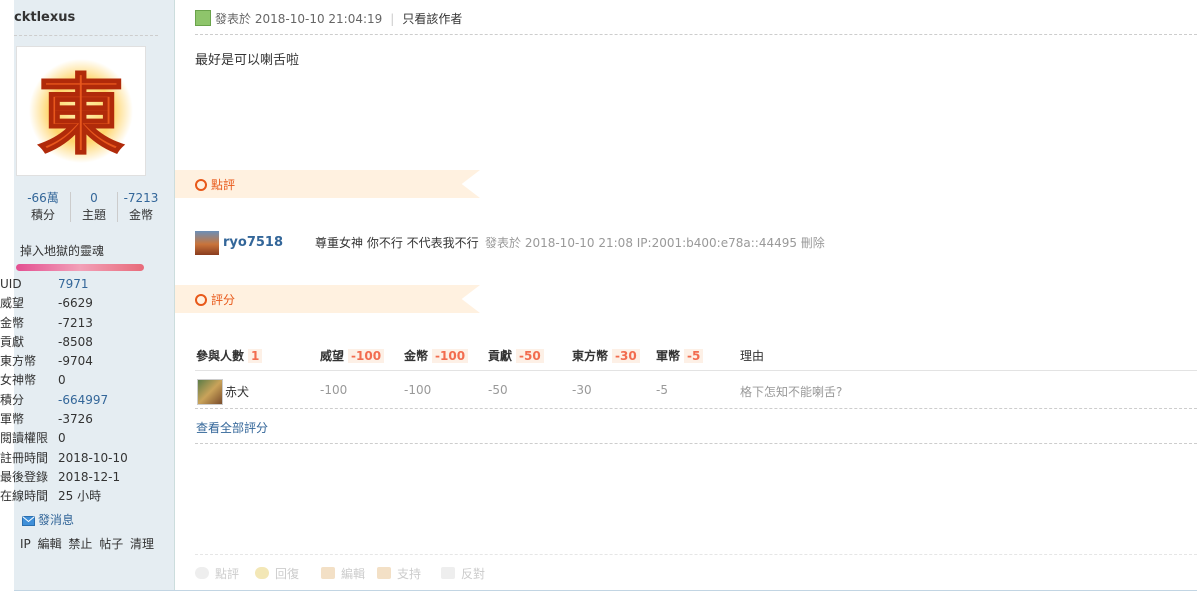 The width and height of the screenshot is (1197, 595). What do you see at coordinates (75, 341) in the screenshot?
I see `info-value: -8508` at bounding box center [75, 341].